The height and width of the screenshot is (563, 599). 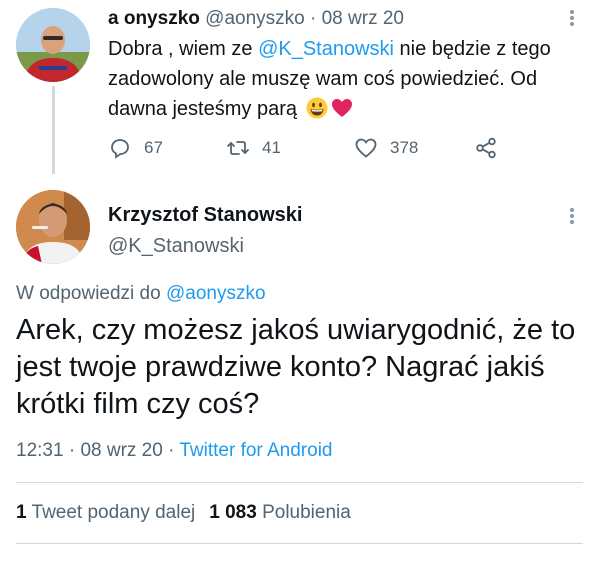 I want to click on retweets-stat-count: 1, so click(x=21, y=512).